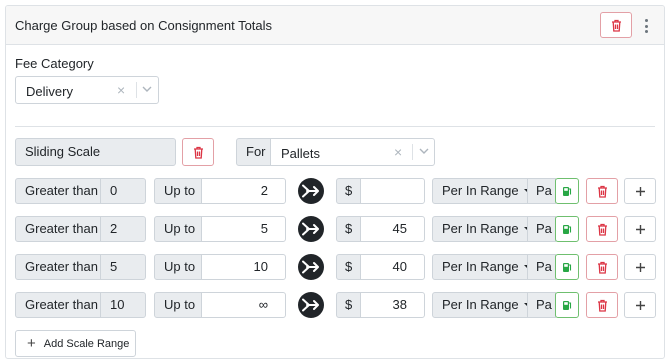  I want to click on range-to-input: 5, so click(243, 229).